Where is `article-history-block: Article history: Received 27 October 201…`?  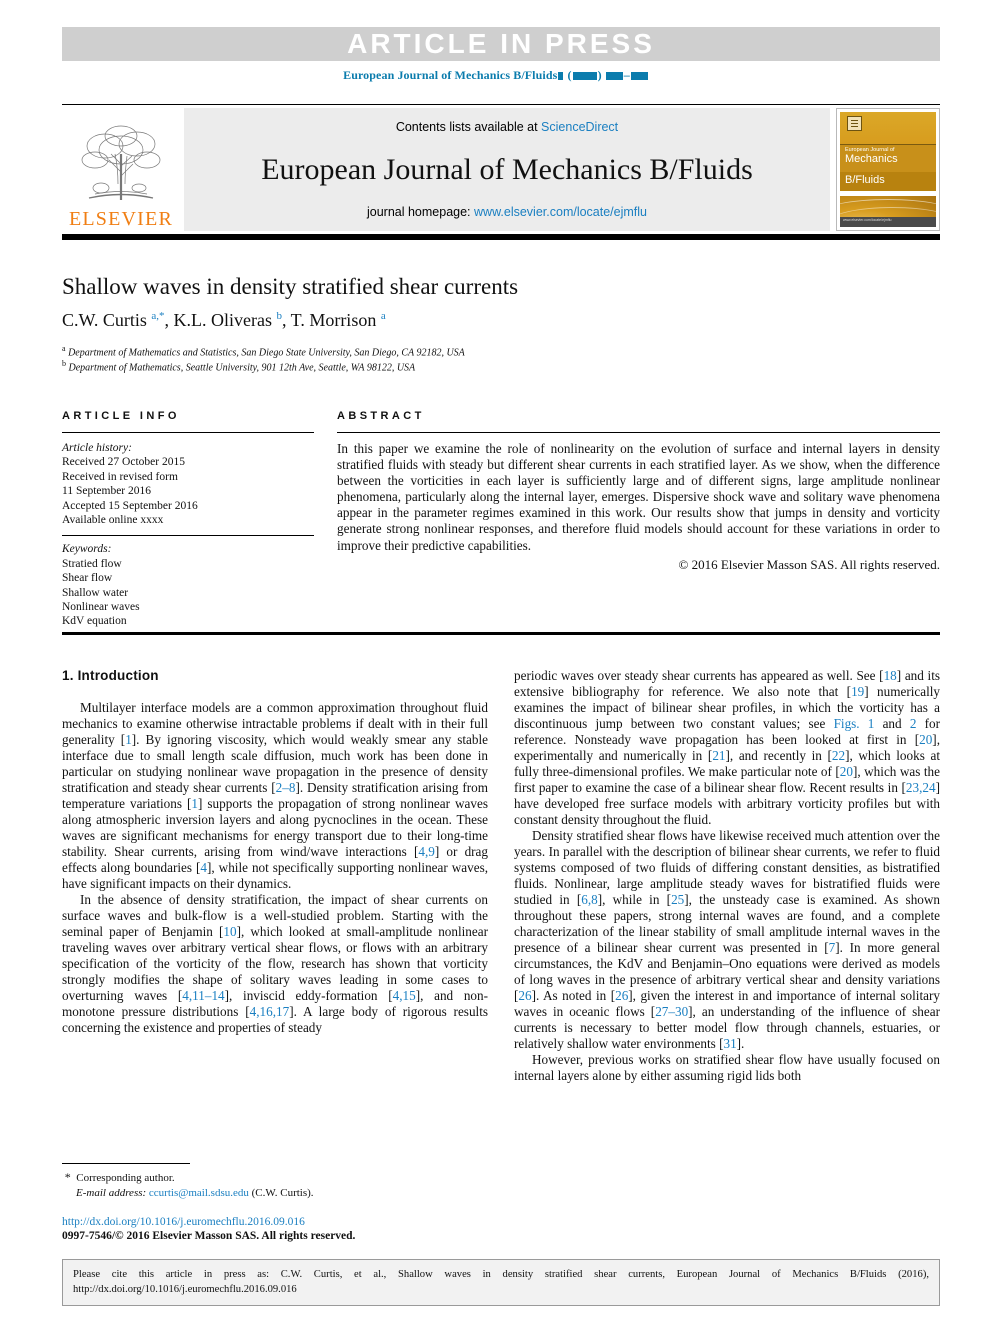
article-history-block: Article history: Received 27 October 201… is located at coordinates (188, 484).